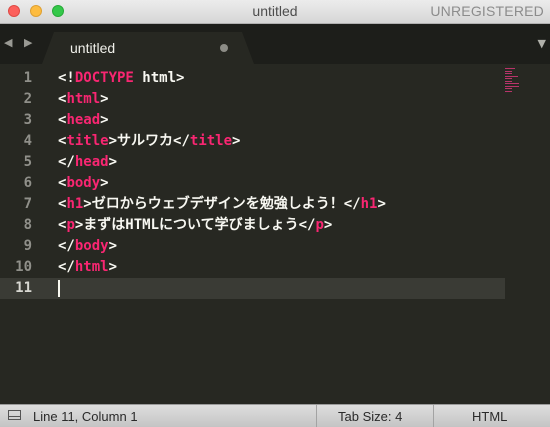  What do you see at coordinates (27, 78) in the screenshot?
I see `line-number: 1` at bounding box center [27, 78].